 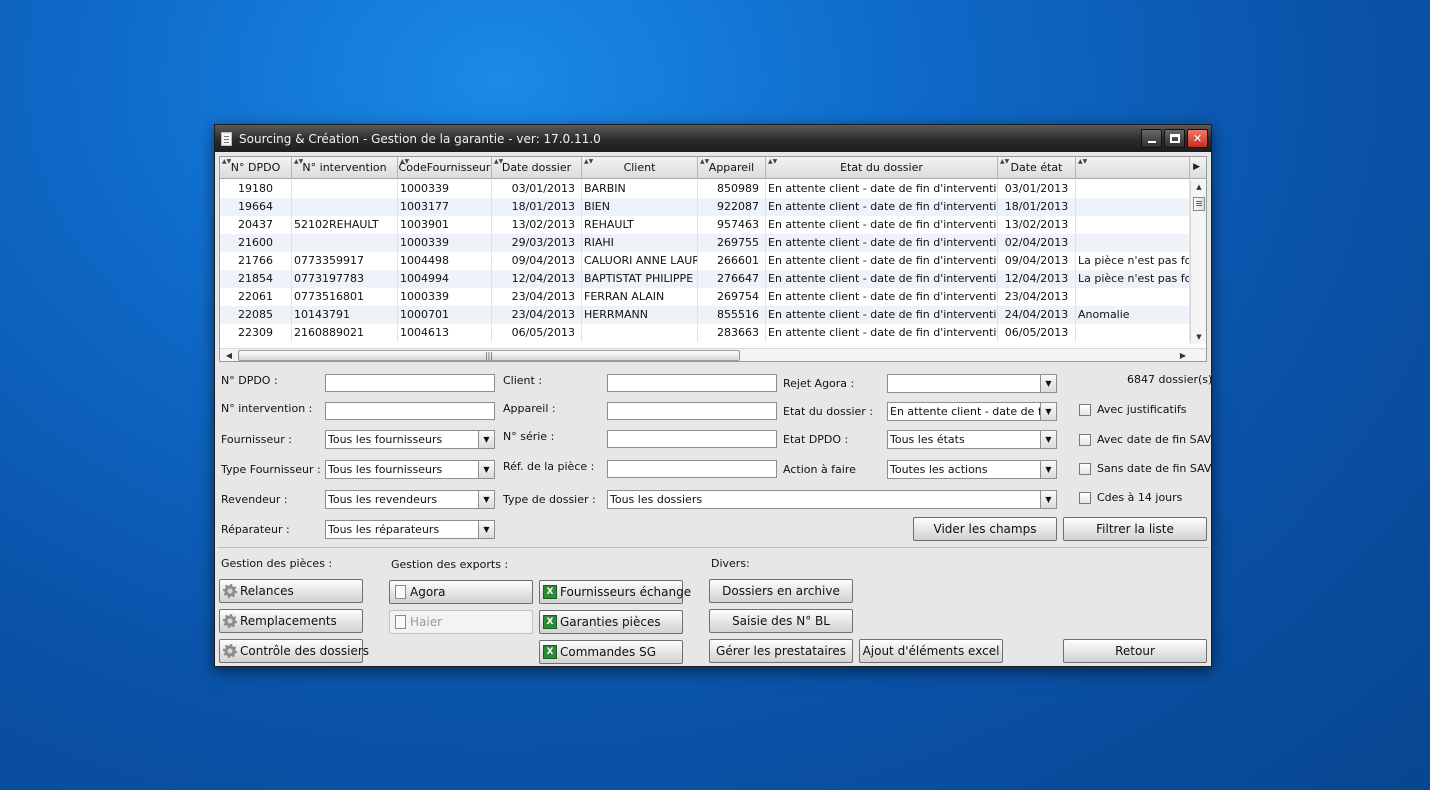 What do you see at coordinates (640, 168) in the screenshot?
I see `column-header: ▲▼ Client` at bounding box center [640, 168].